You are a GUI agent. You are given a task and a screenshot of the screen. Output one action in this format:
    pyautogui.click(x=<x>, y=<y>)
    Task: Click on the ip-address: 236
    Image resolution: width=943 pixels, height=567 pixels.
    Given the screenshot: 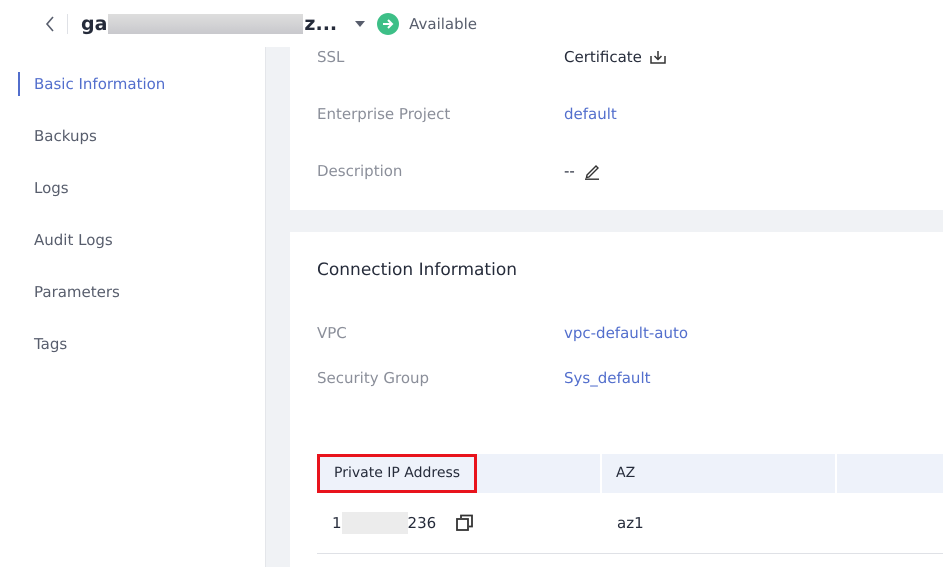 What is the action you would take?
    pyautogui.click(x=422, y=523)
    